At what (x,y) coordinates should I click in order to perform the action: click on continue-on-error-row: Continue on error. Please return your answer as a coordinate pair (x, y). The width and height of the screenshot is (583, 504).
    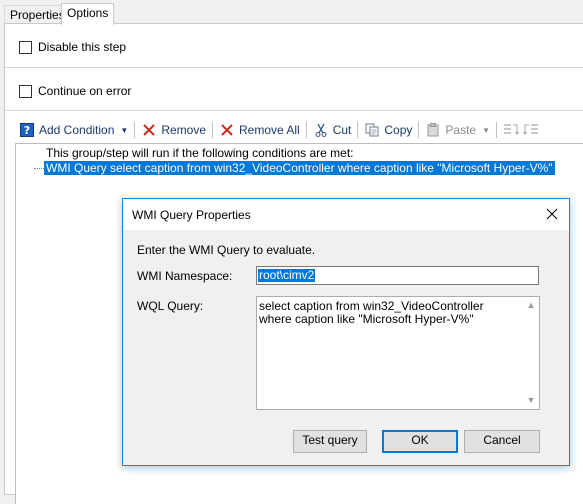
    Looking at the image, I should click on (75, 91).